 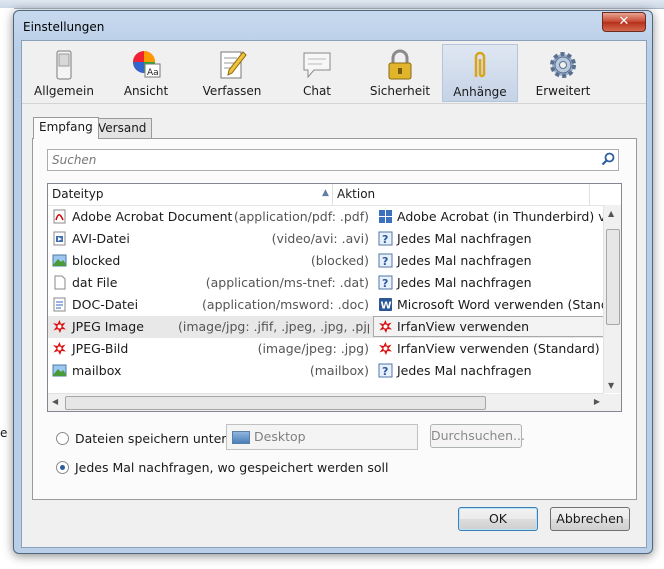 What do you see at coordinates (101, 238) in the screenshot?
I see `file-type-name: AVI-Datei` at bounding box center [101, 238].